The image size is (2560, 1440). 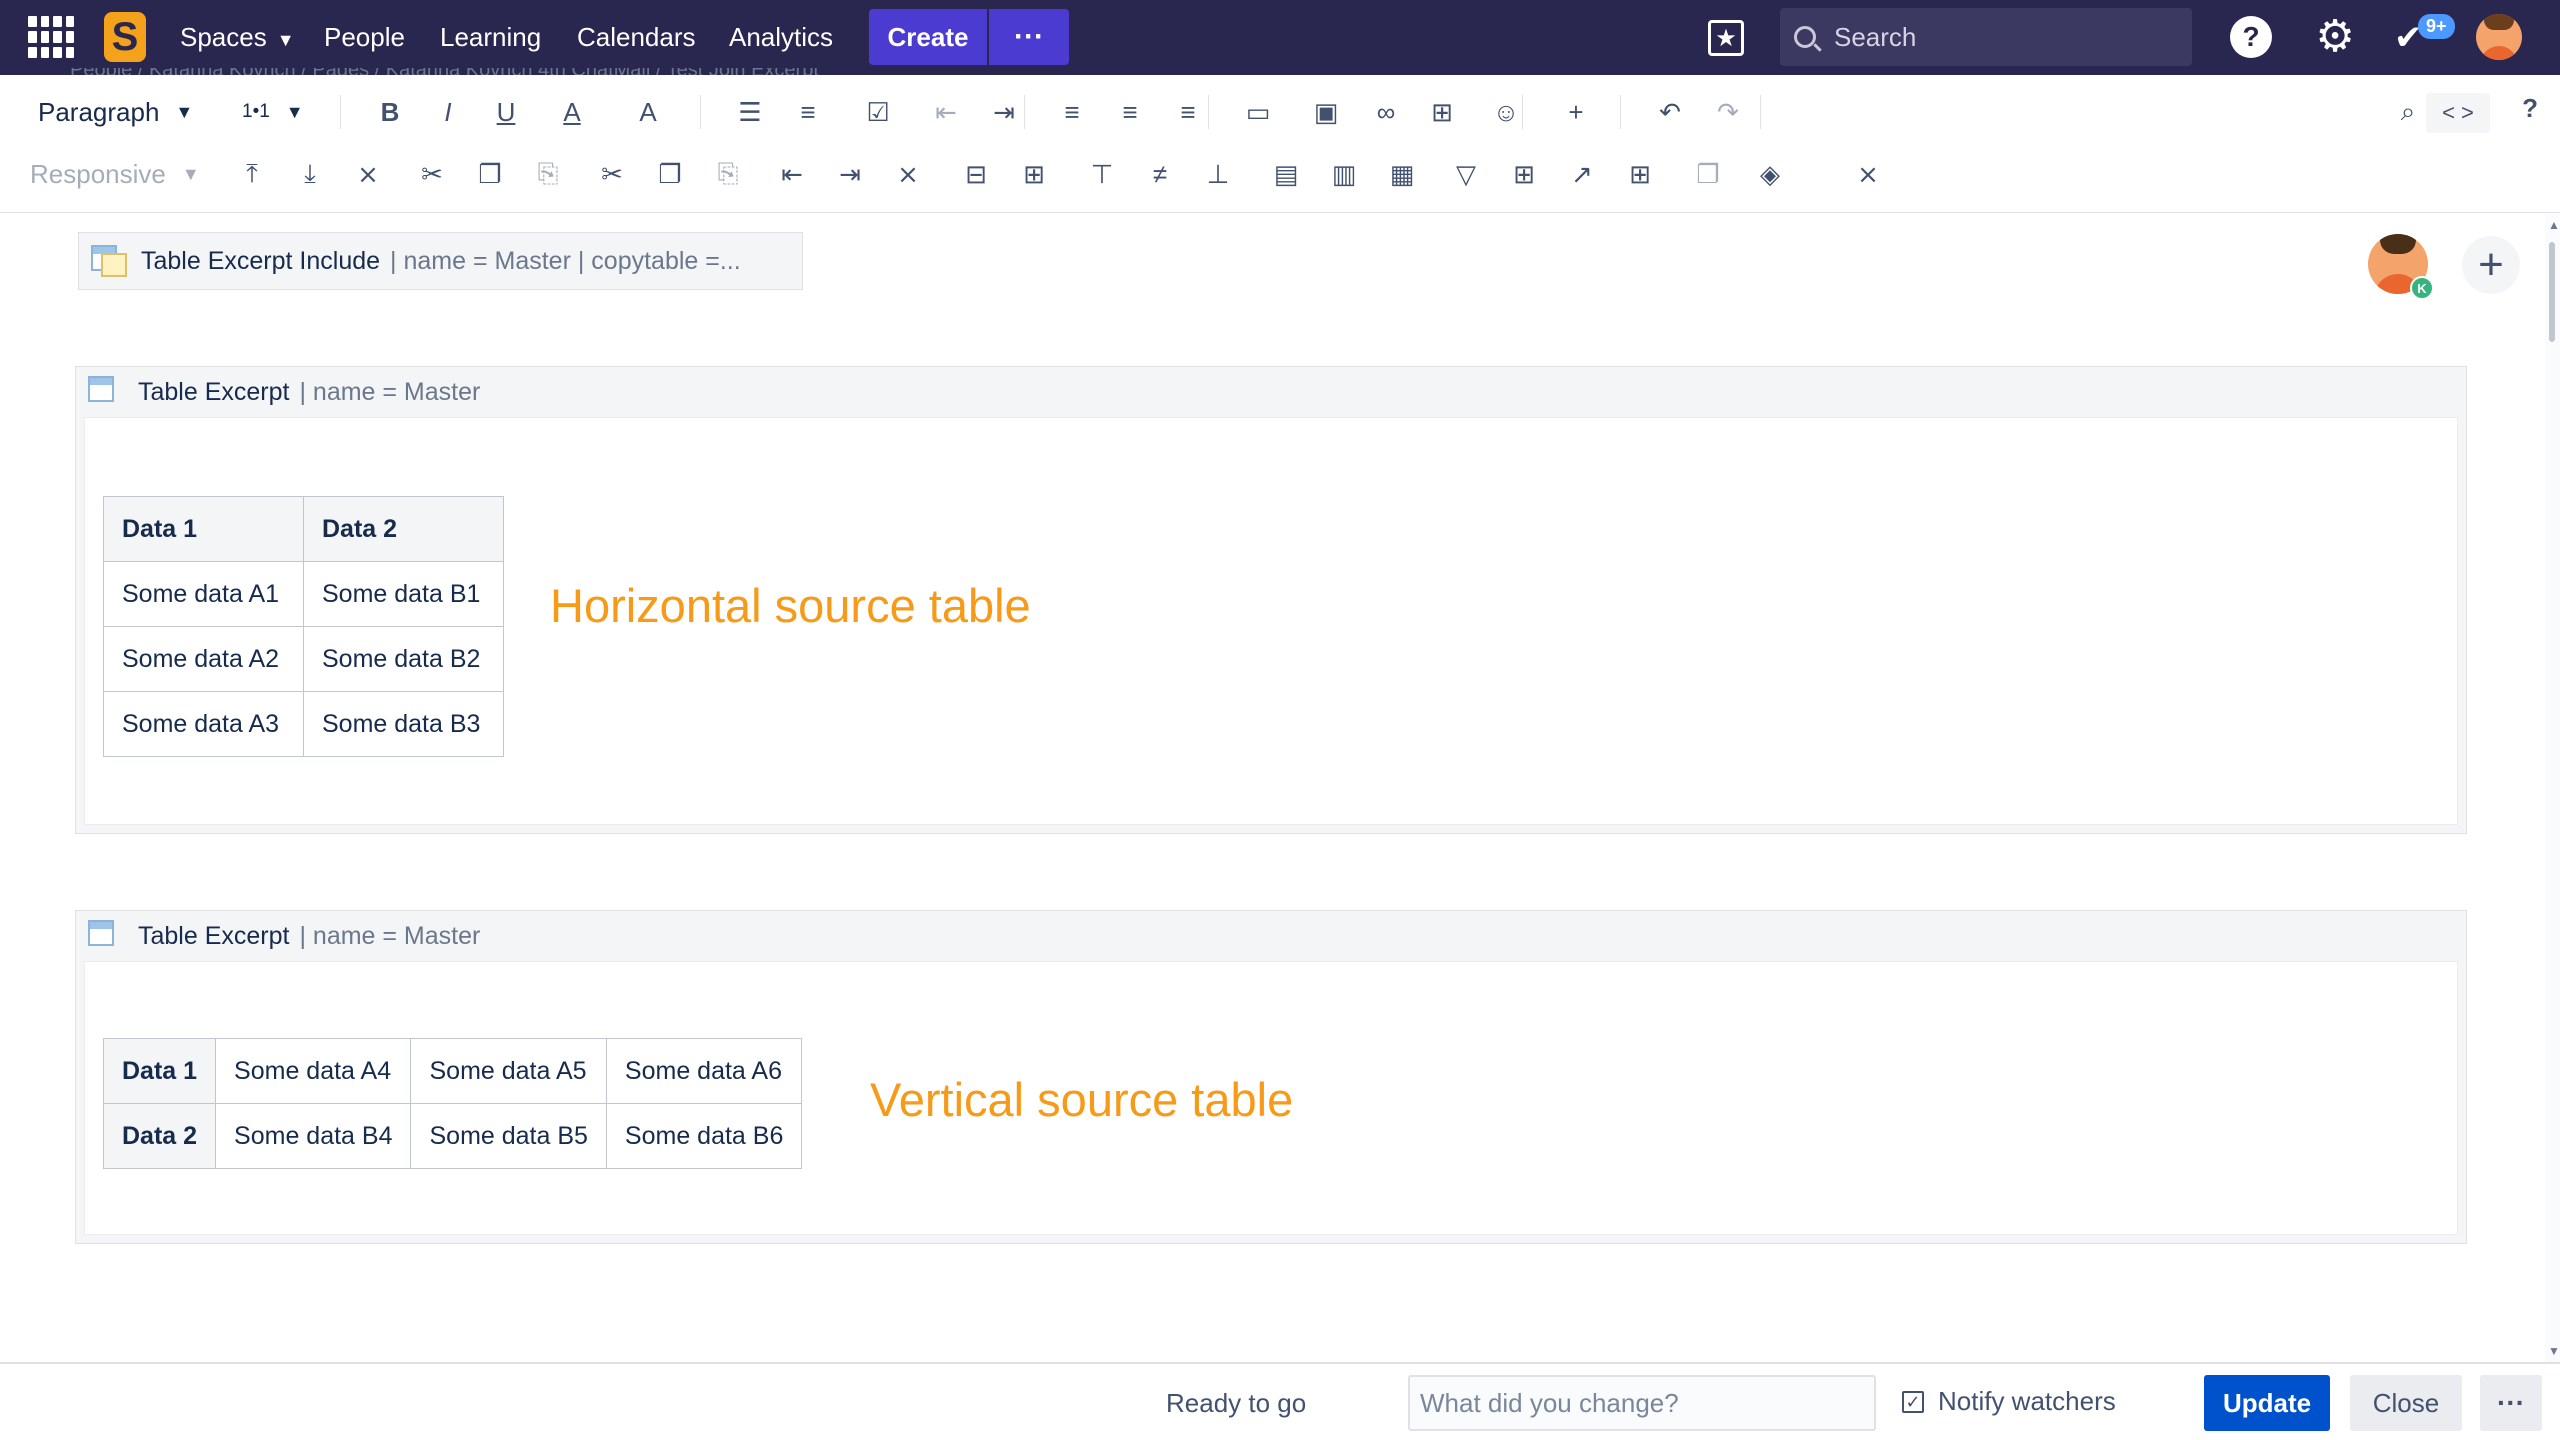 What do you see at coordinates (1466, 174) in the screenshot?
I see `table-filter-icon: ▽` at bounding box center [1466, 174].